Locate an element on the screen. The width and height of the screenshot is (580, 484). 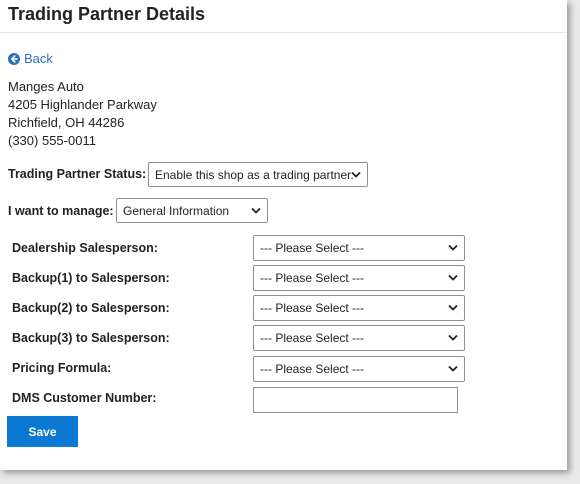
pricing-formula-label: Pricing Formula: is located at coordinates (62, 368).